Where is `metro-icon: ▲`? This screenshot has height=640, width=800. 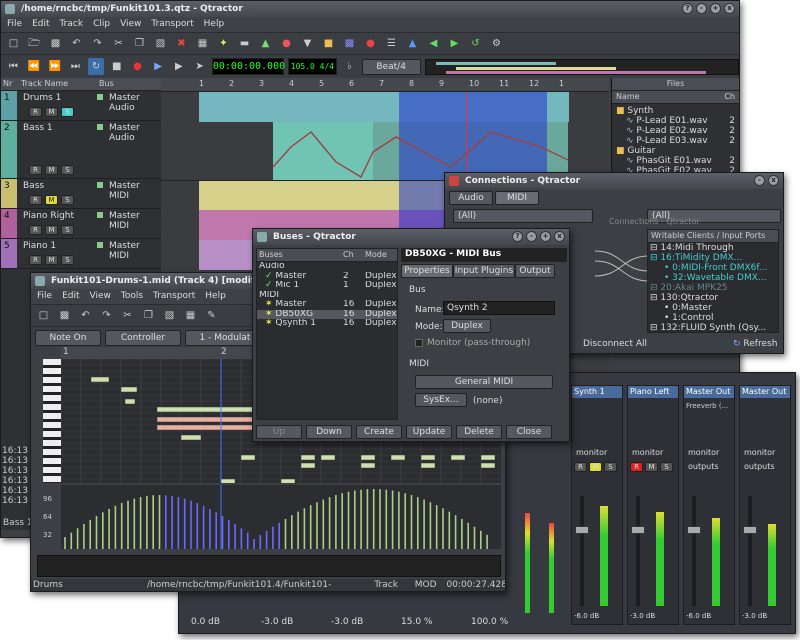
metro-icon: ▲ is located at coordinates (412, 43).